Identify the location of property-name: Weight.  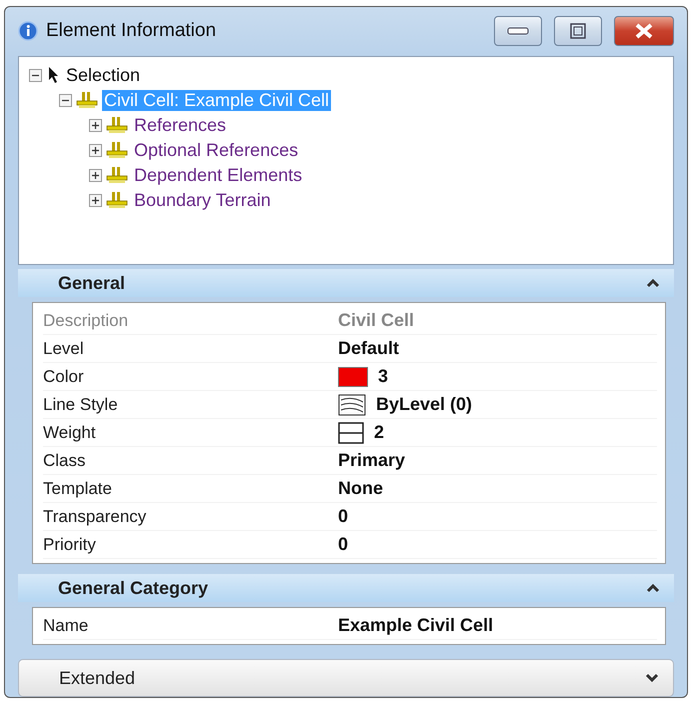
(70, 432).